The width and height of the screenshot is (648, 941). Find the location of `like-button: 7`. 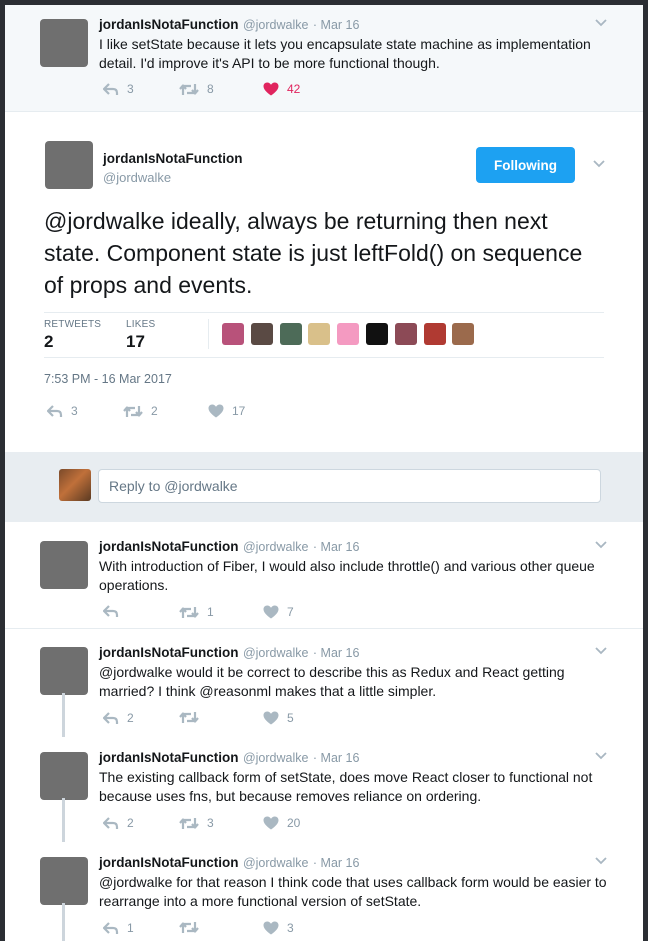

like-button: 7 is located at coordinates (278, 612).